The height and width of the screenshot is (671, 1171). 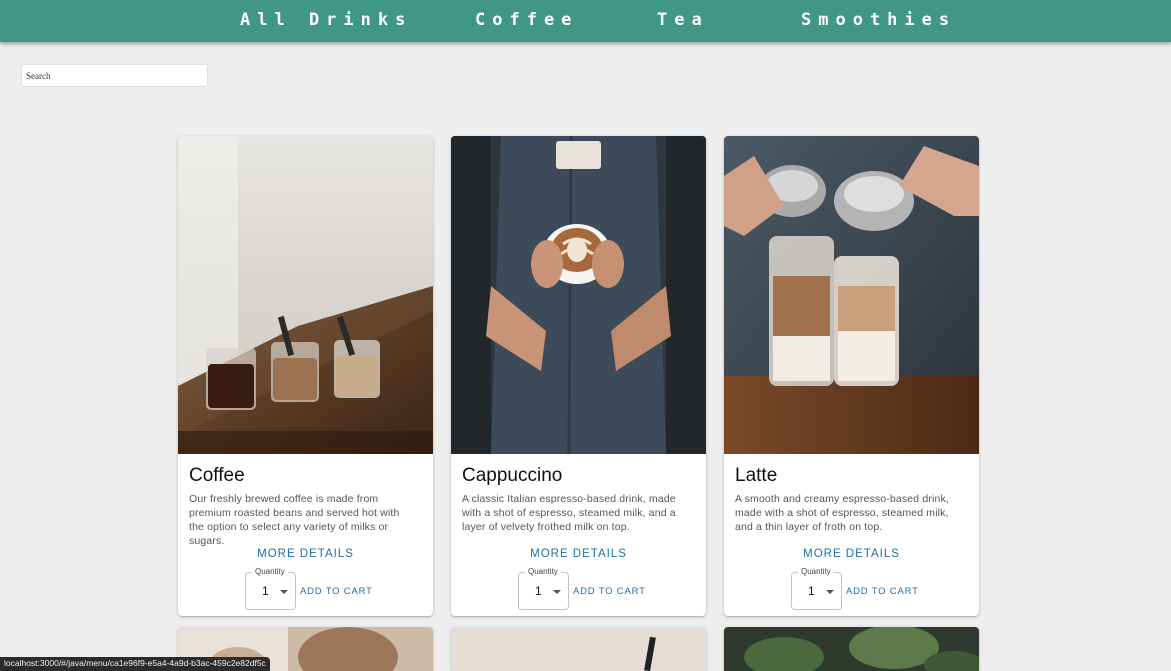 I want to click on coffee-photo, so click(x=305, y=295).